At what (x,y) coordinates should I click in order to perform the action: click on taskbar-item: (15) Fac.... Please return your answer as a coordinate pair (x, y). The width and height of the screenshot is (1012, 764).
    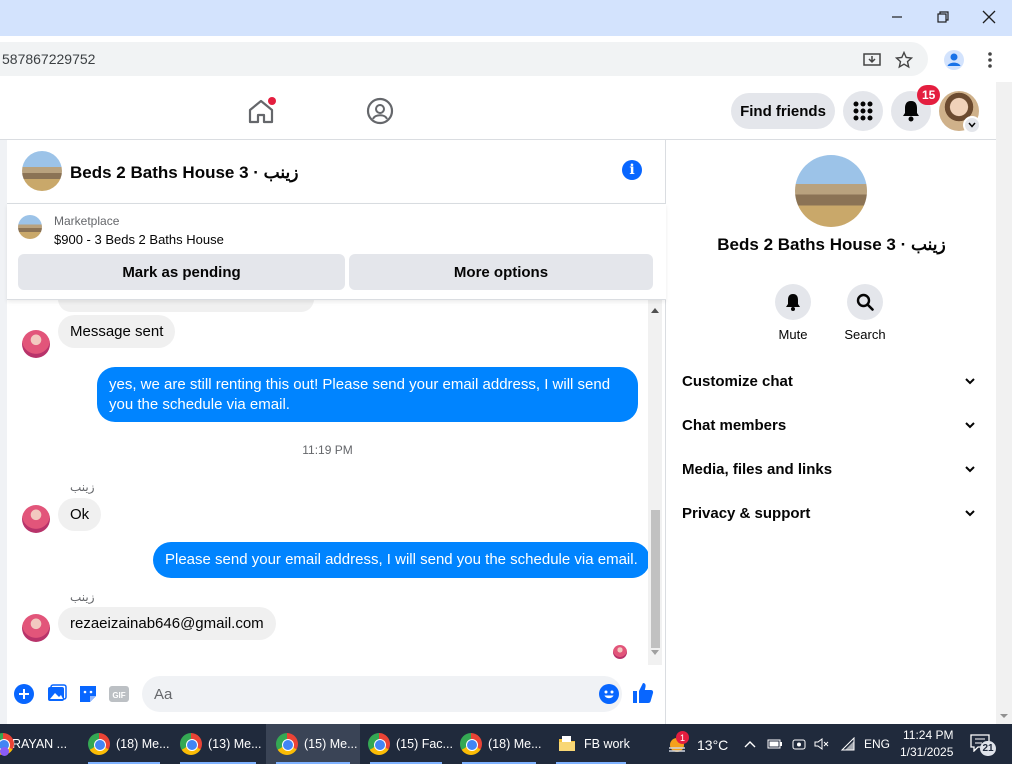
    Looking at the image, I should click on (406, 744).